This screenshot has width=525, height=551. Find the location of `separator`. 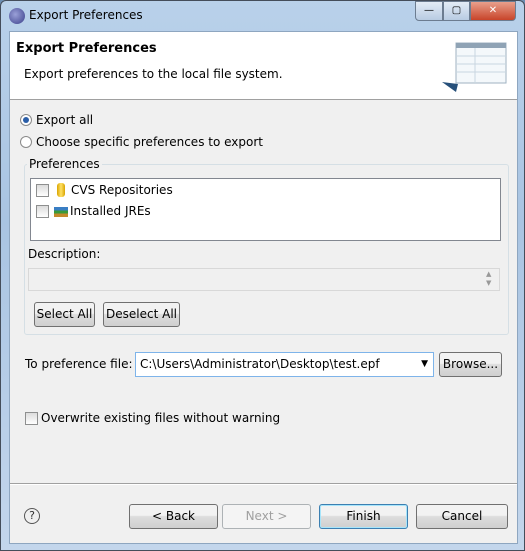

separator is located at coordinates (263, 484).